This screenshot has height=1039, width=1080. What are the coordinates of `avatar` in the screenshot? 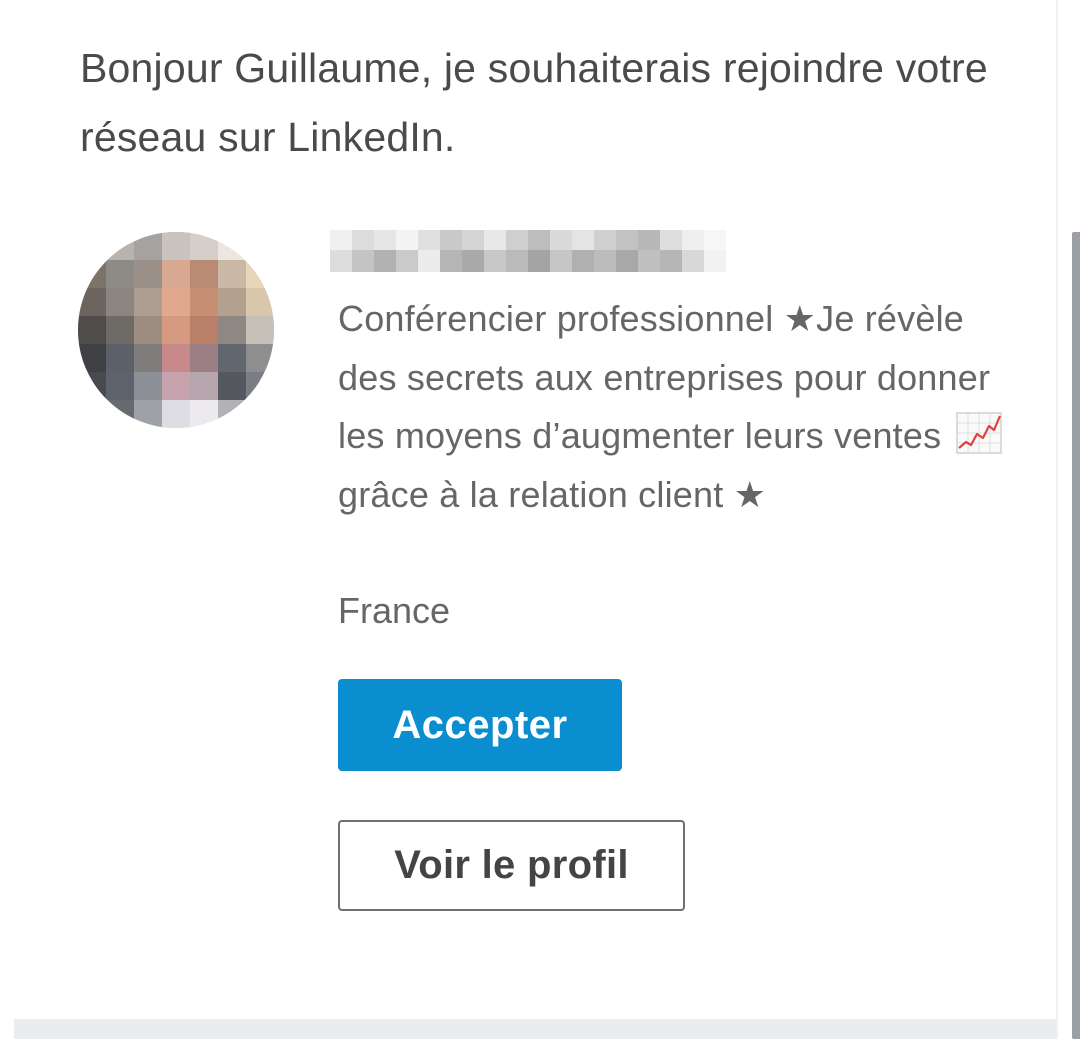 It's located at (176, 330).